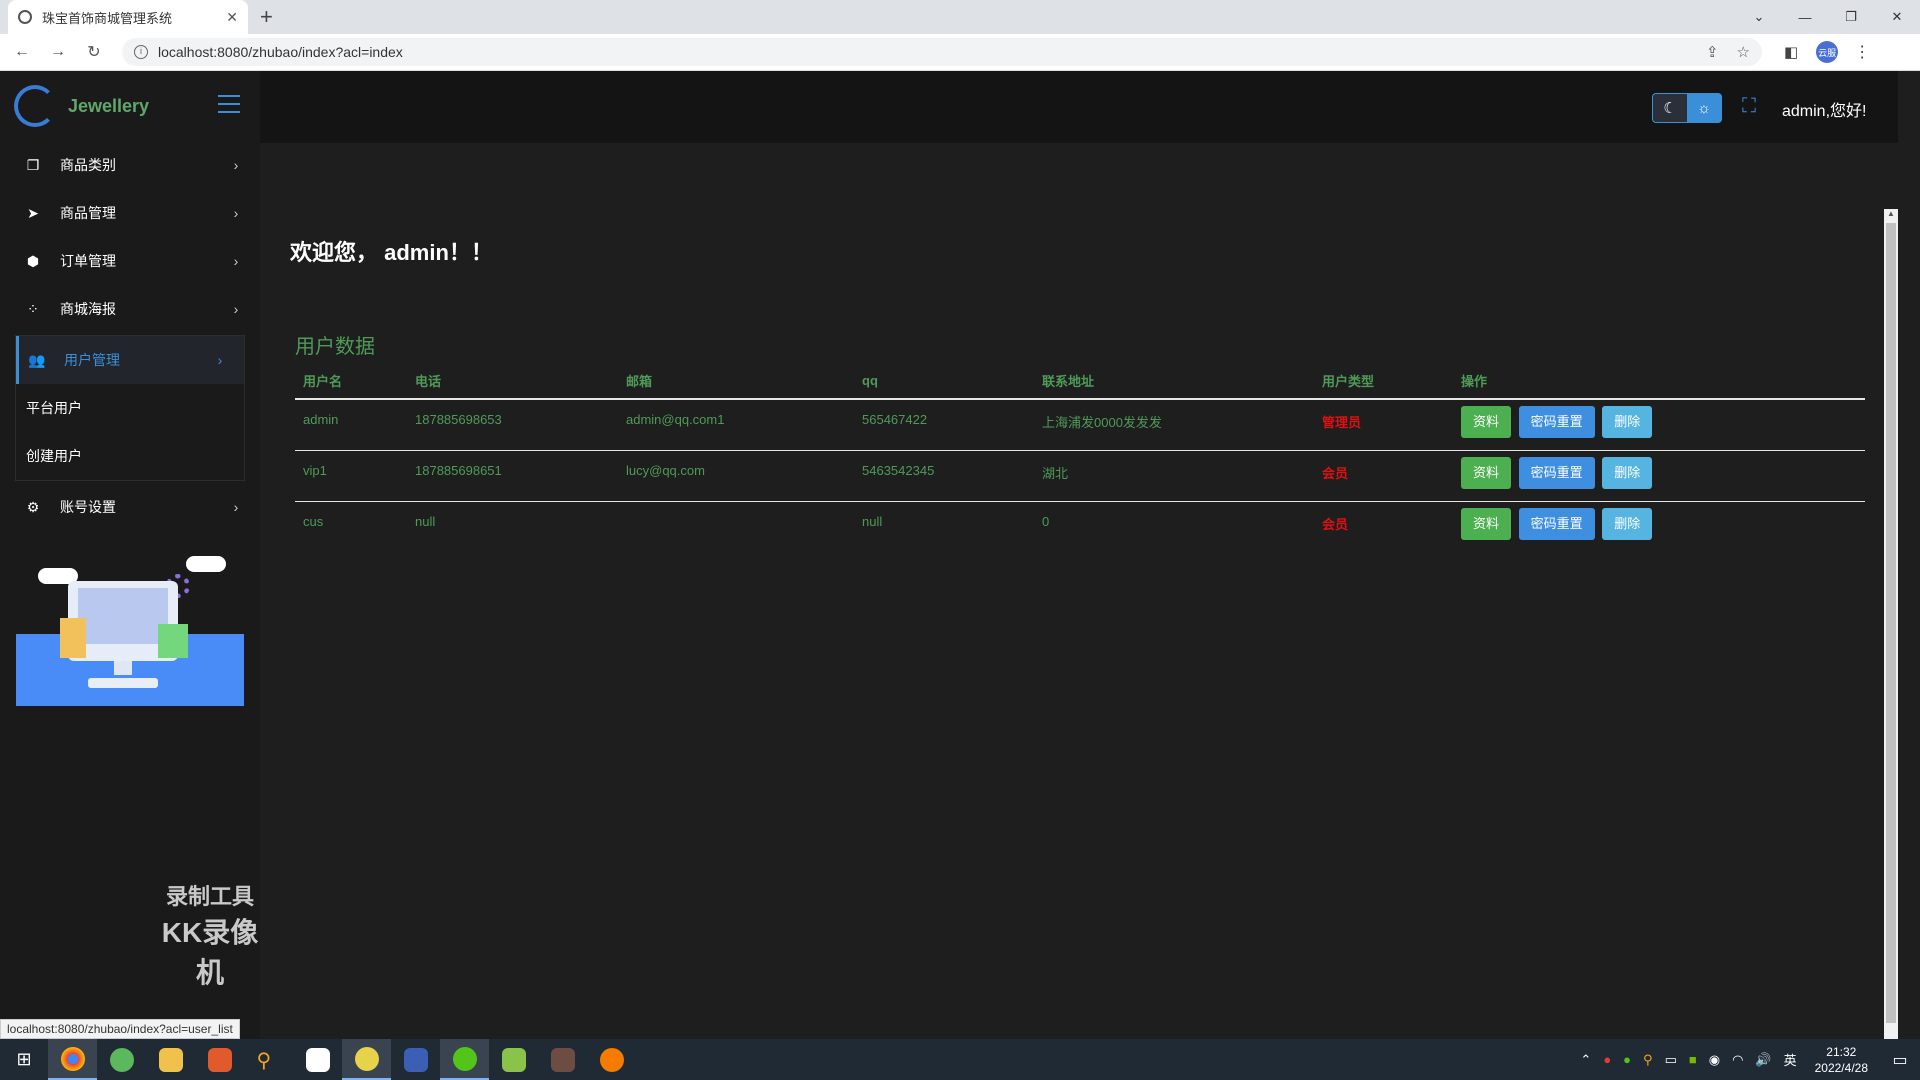  I want to click on sidebar-item-label: 用户管理, so click(92, 360).